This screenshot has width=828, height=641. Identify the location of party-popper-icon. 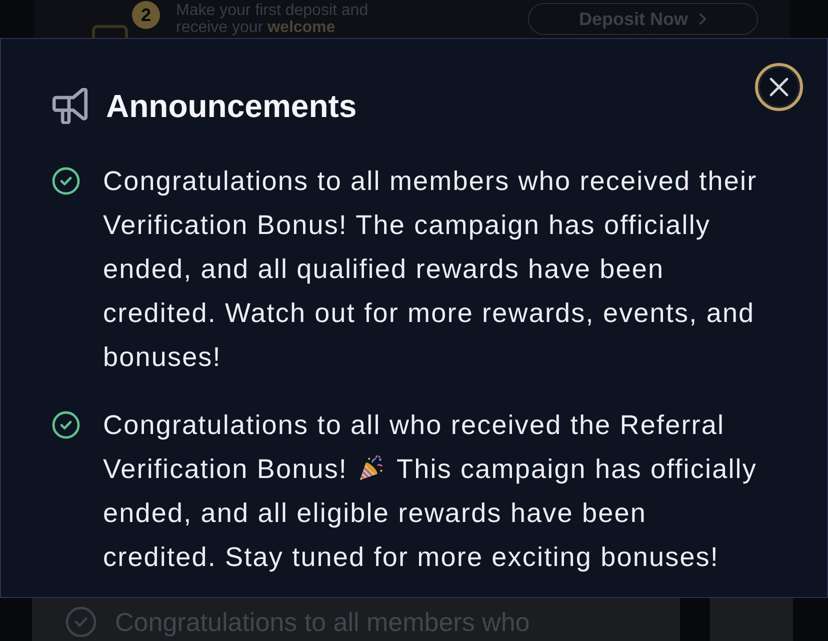
(371, 468).